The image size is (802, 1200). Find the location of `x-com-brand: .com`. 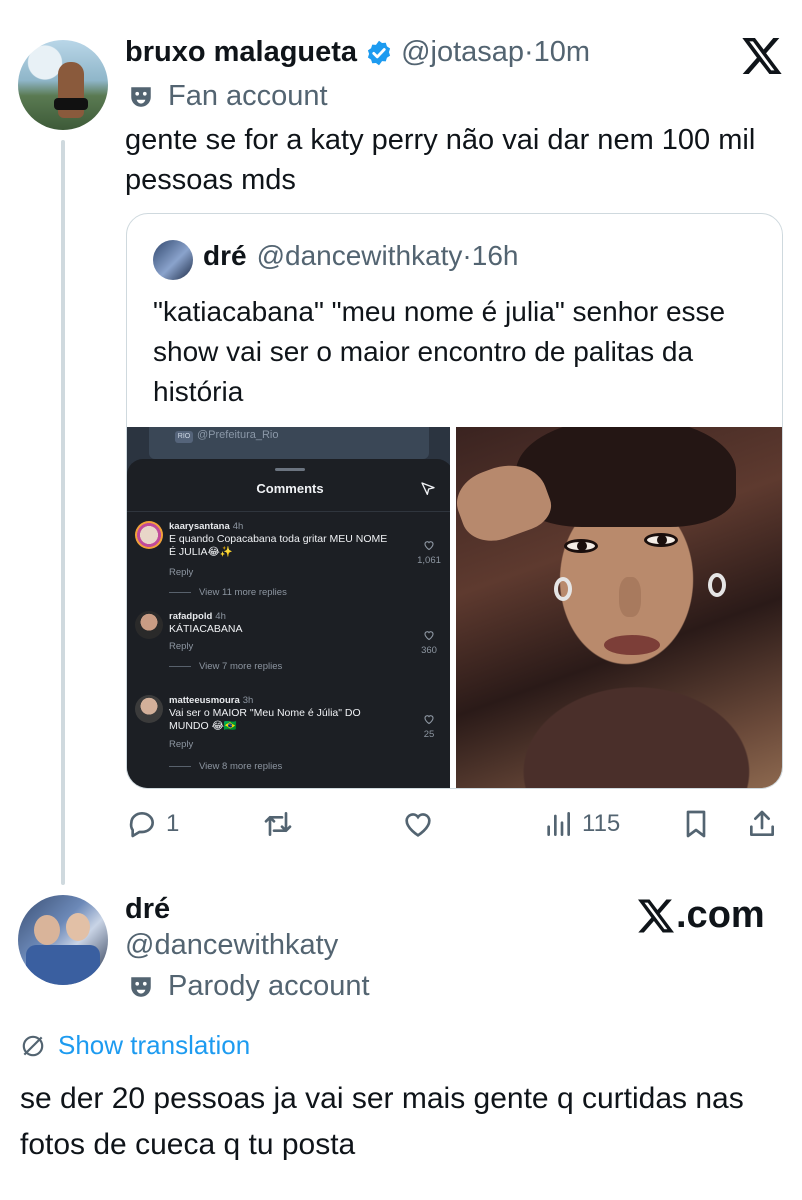

x-com-brand: .com is located at coordinates (701, 915).